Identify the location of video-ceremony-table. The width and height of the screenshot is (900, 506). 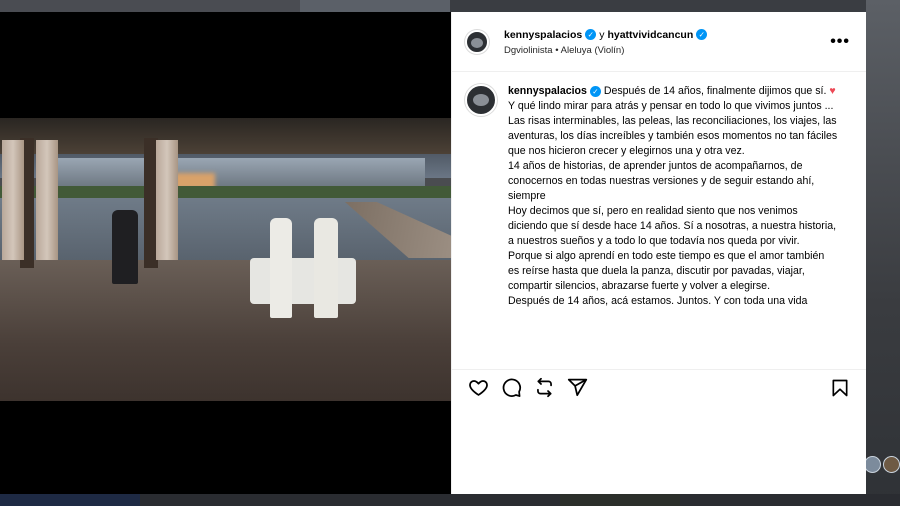
(303, 281).